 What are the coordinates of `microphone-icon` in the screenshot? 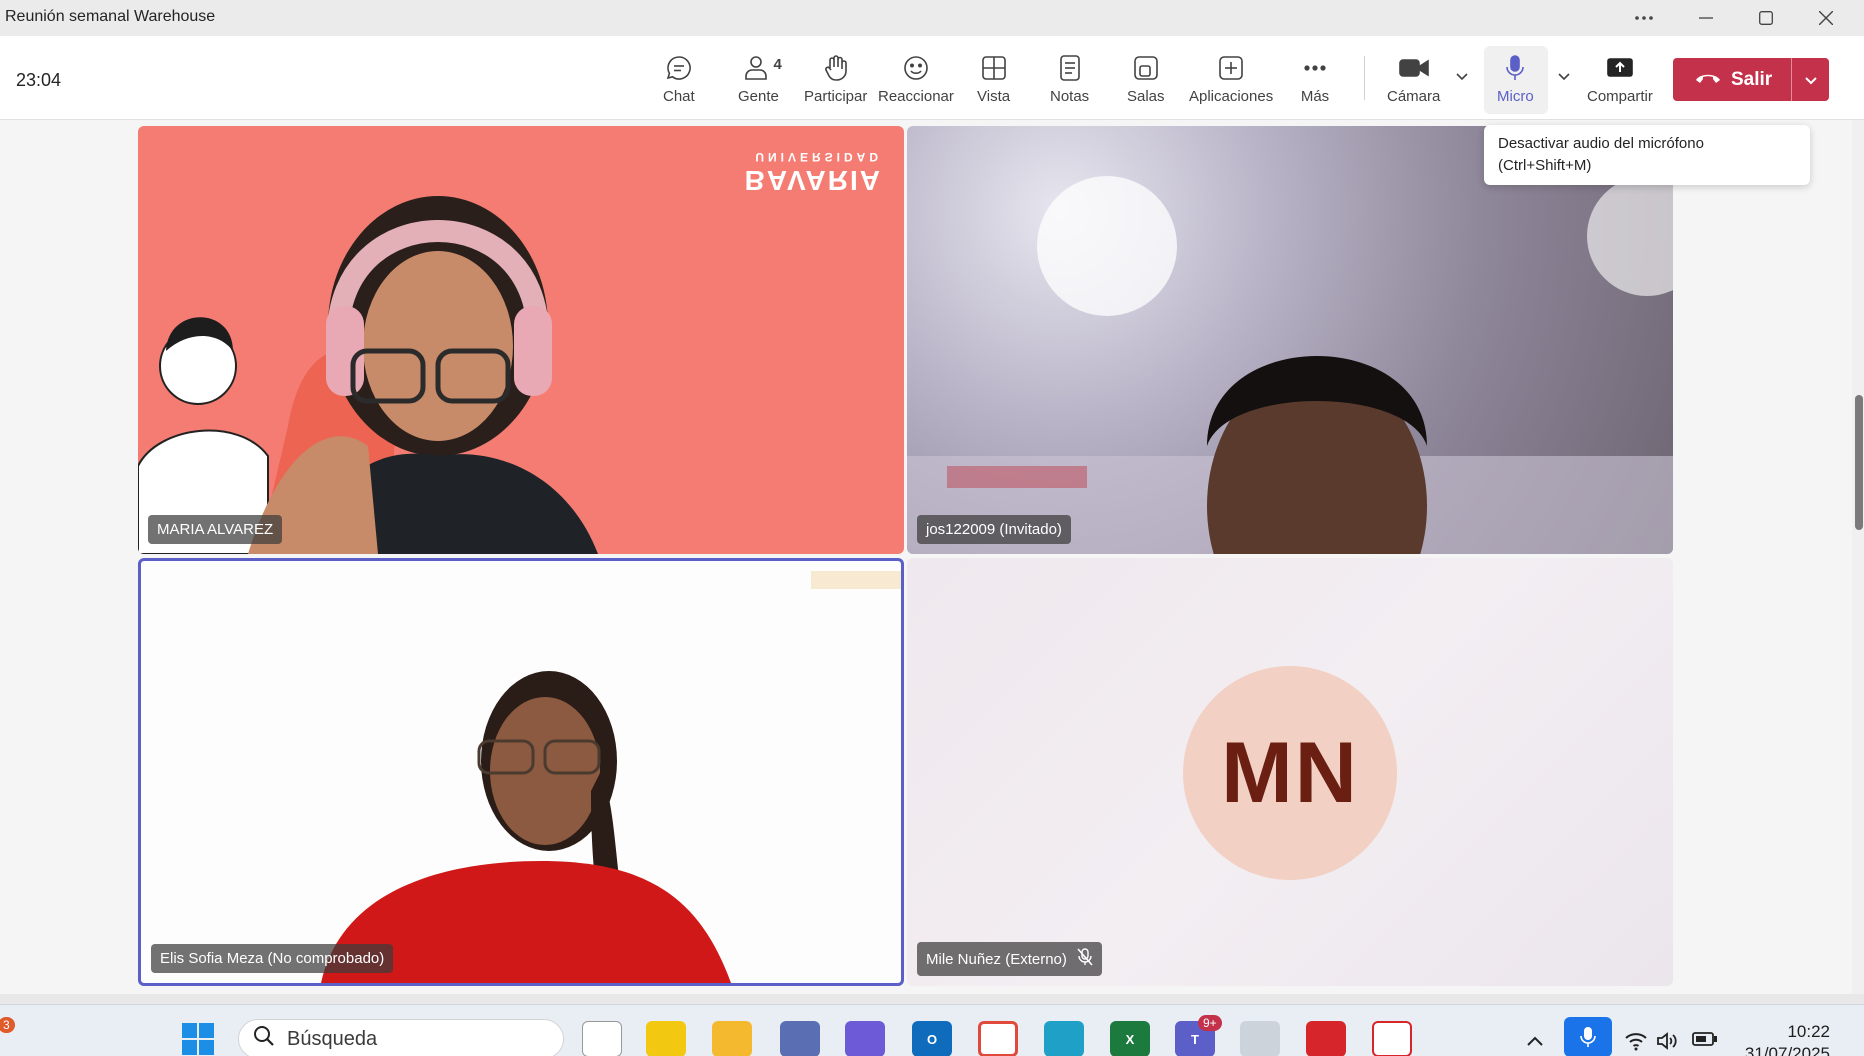 It's located at (1515, 68).